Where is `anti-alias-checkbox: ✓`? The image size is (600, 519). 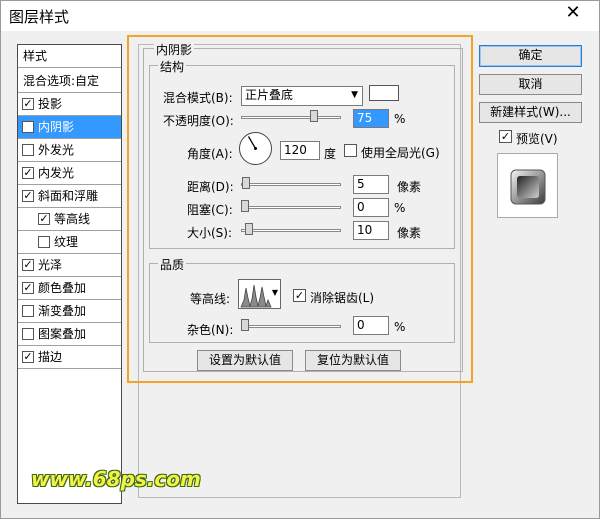
anti-alias-checkbox: ✓ is located at coordinates (299, 295).